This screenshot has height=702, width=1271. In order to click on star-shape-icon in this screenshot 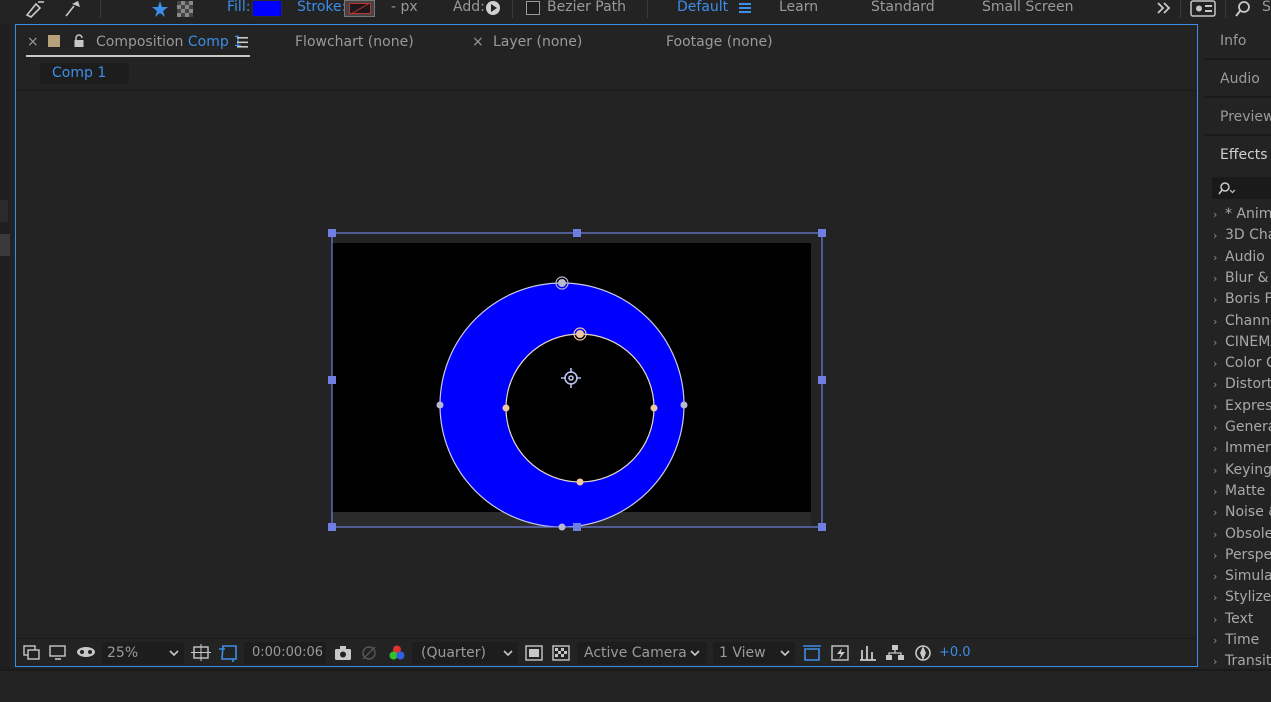, I will do `click(160, 9)`.